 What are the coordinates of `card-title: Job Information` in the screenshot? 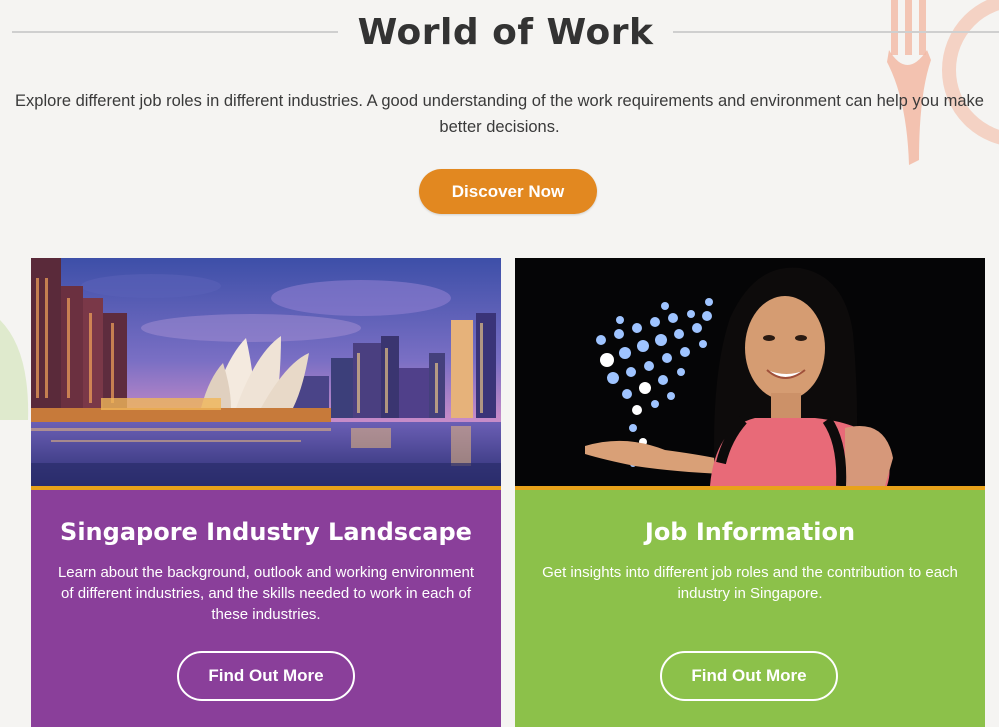 It's located at (750, 532).